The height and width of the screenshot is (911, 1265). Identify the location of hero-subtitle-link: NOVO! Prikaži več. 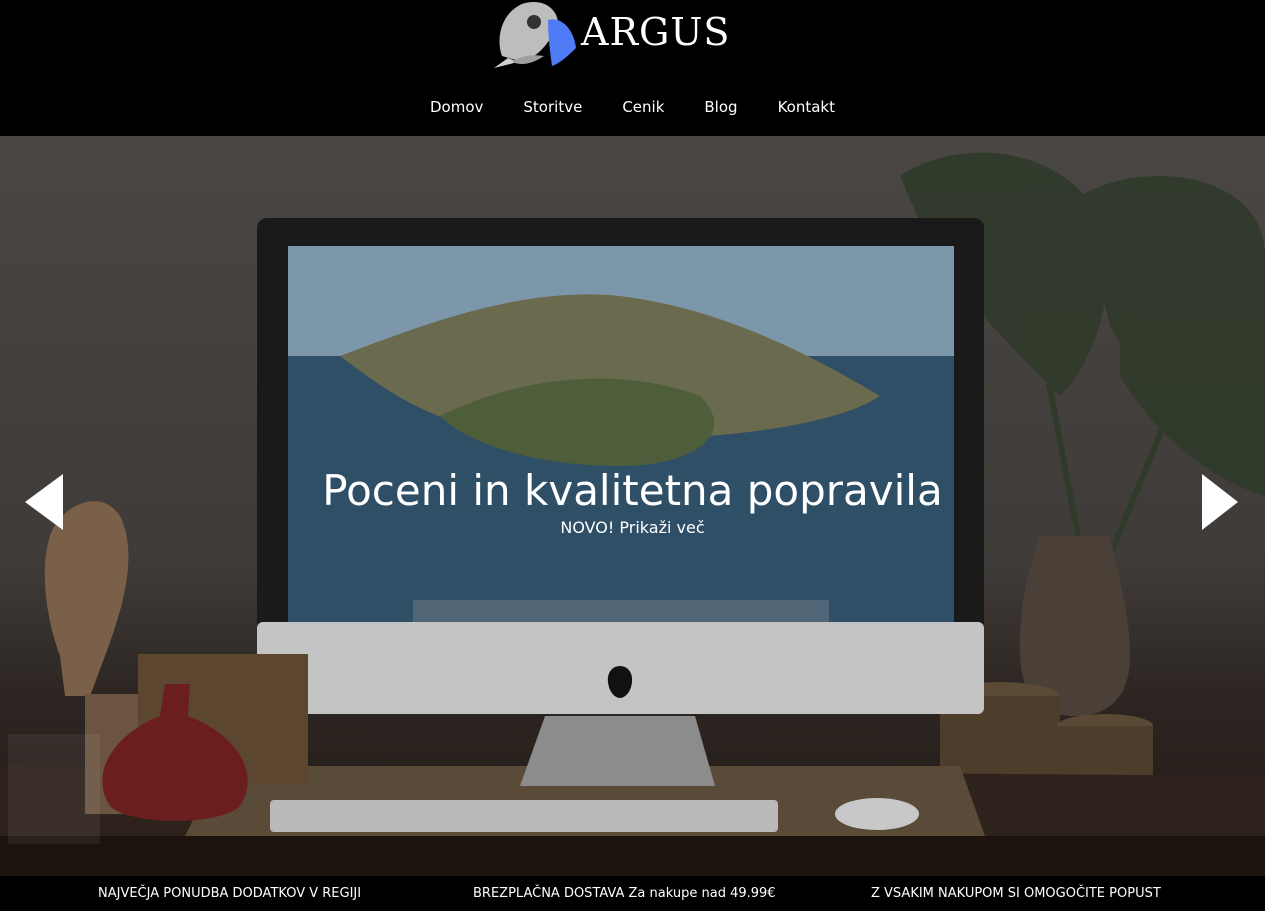
(632, 527).